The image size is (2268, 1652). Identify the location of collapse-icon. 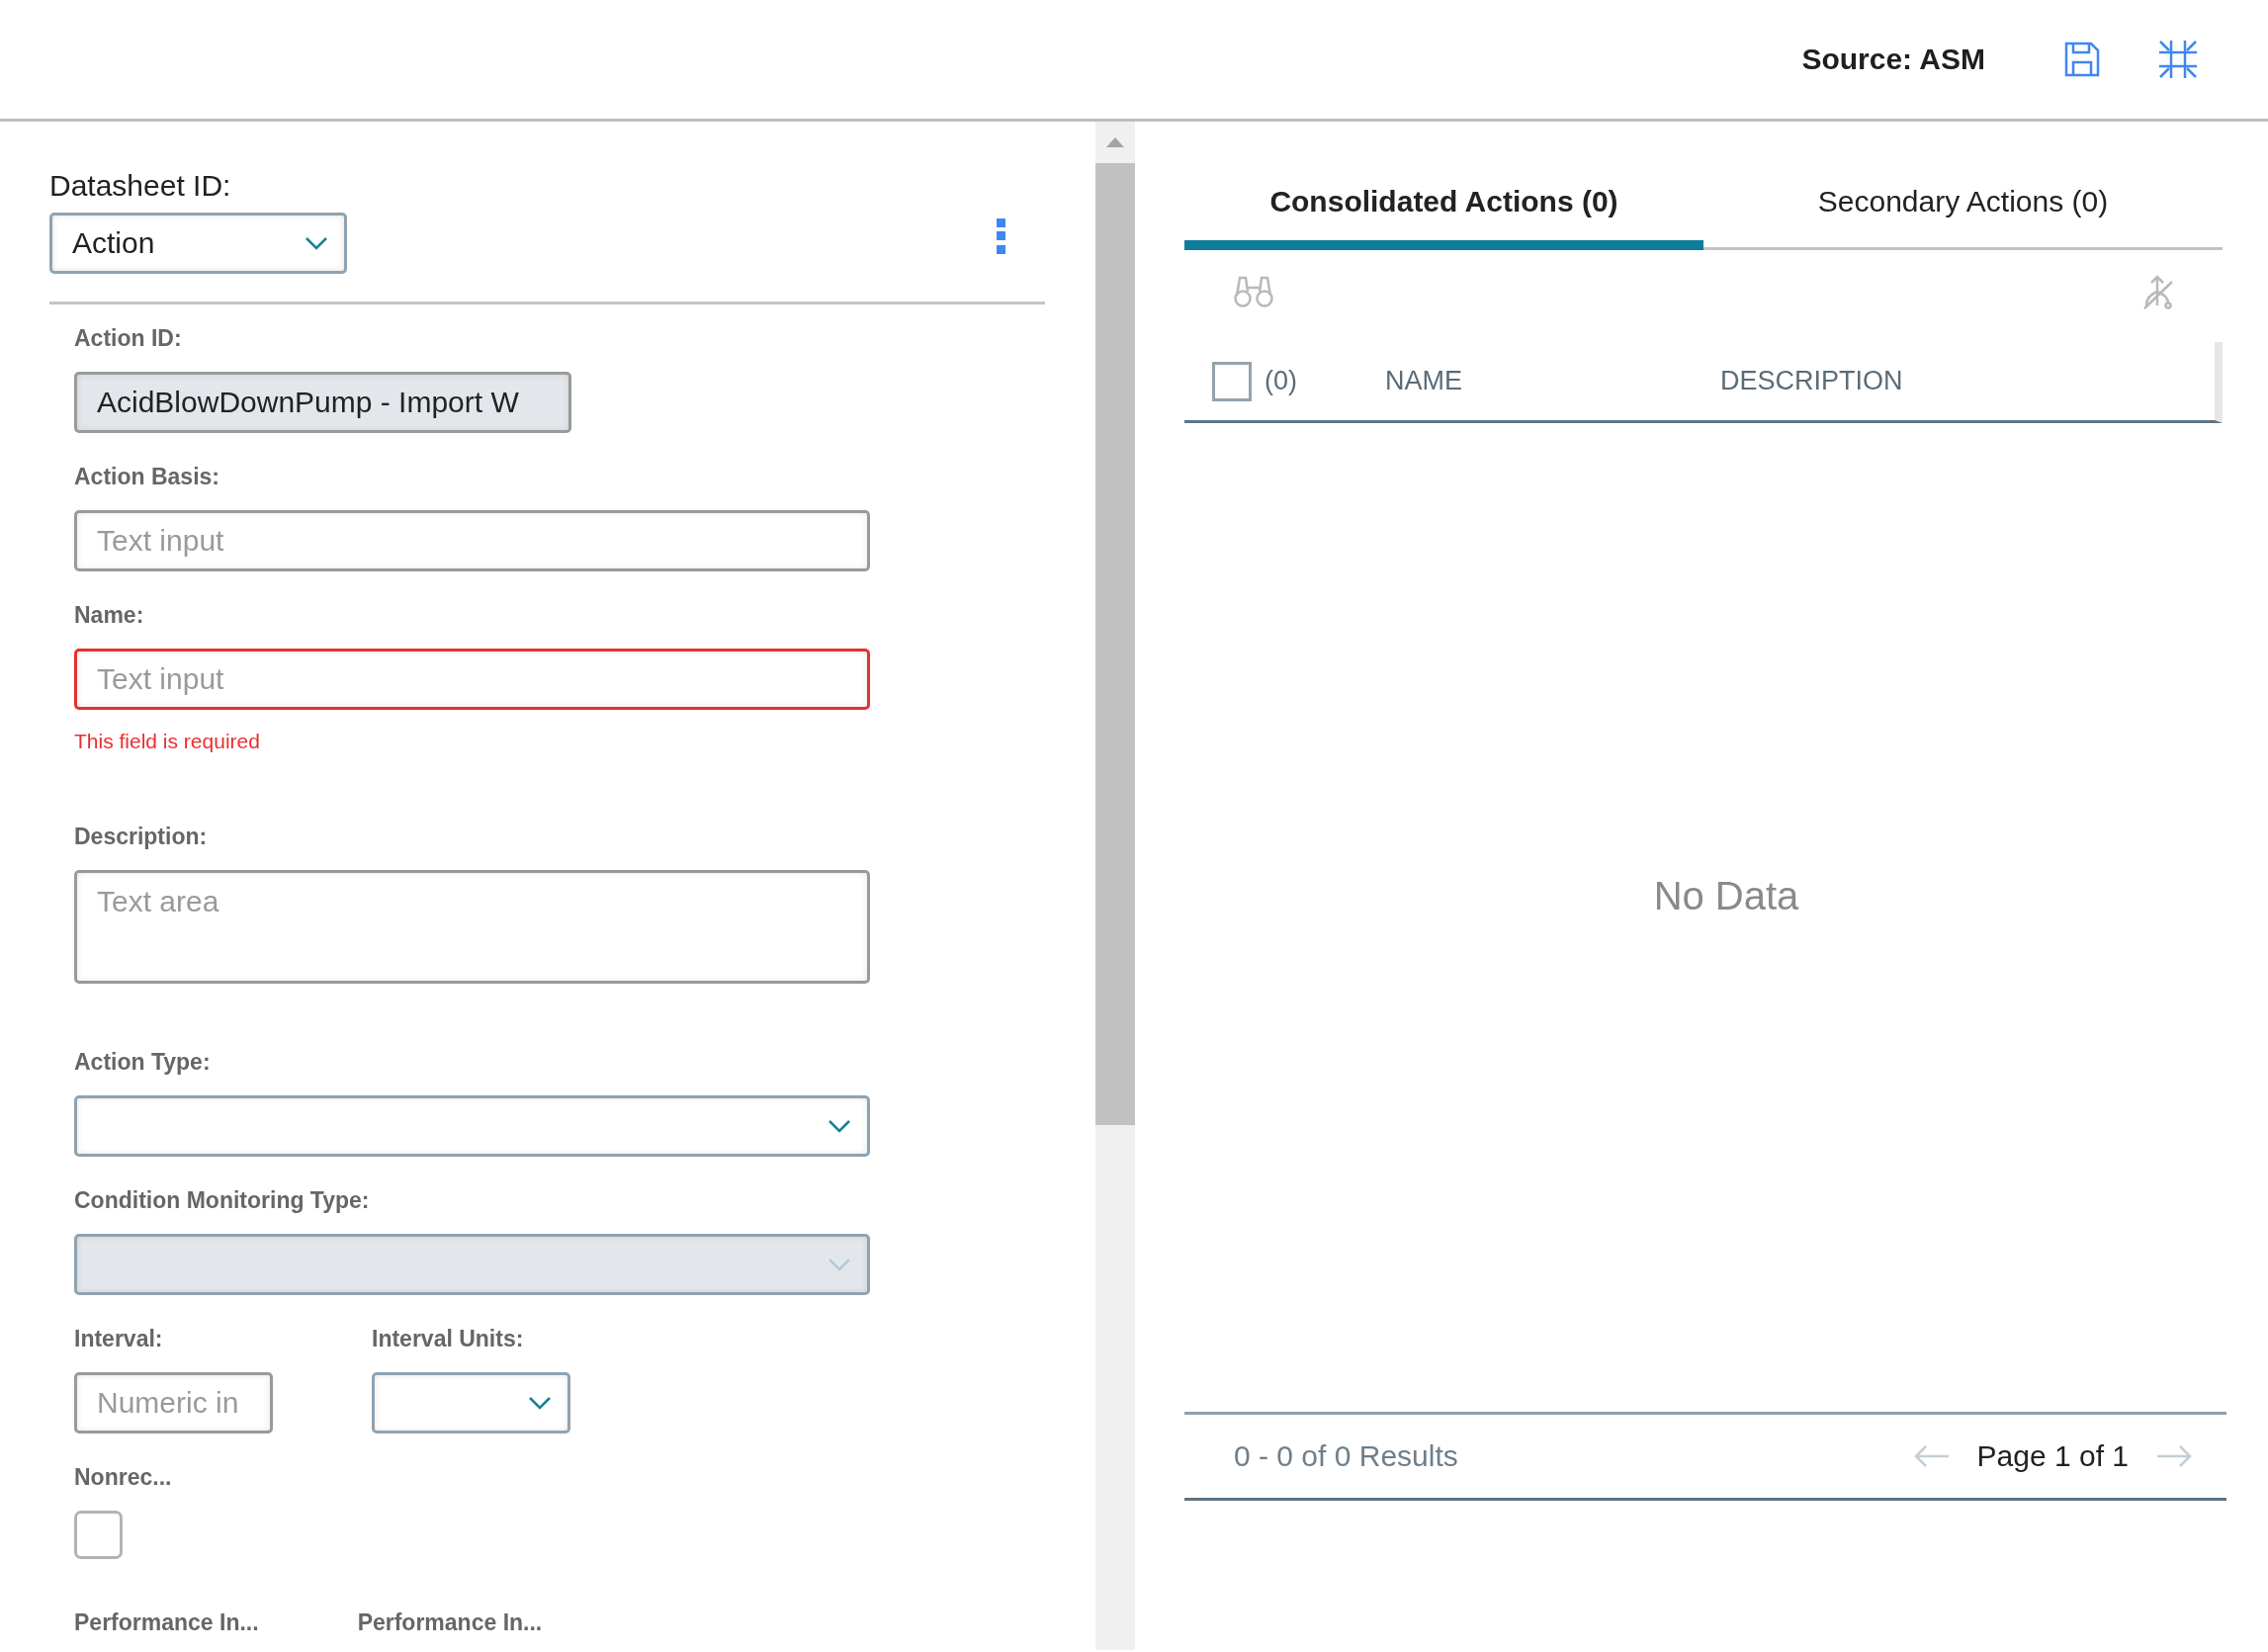
(2178, 60).